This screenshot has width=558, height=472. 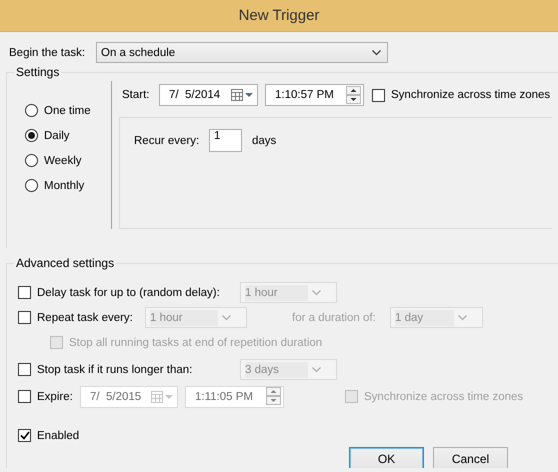 I want to click on radio-label: Daily, so click(x=57, y=136).